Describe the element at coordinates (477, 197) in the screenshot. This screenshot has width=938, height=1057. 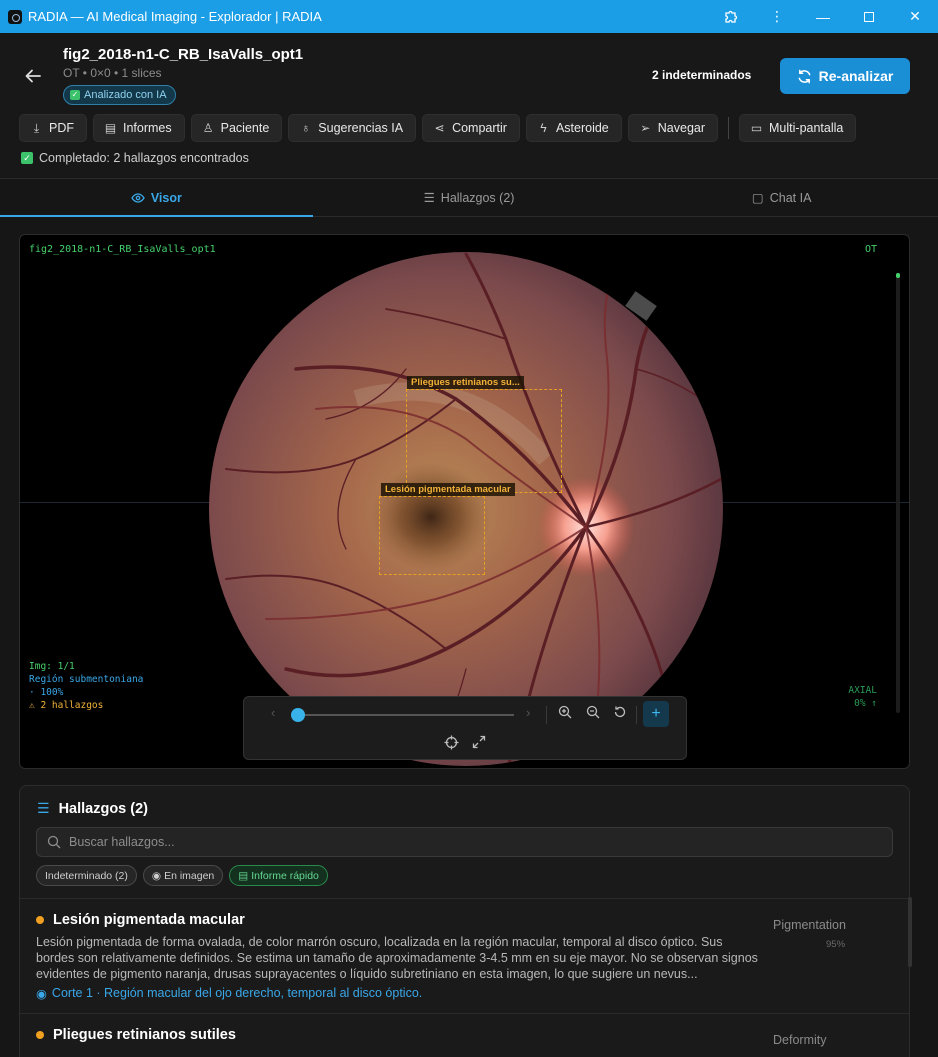
I see `tab-findings-label: Hallazgos (2)` at that location.